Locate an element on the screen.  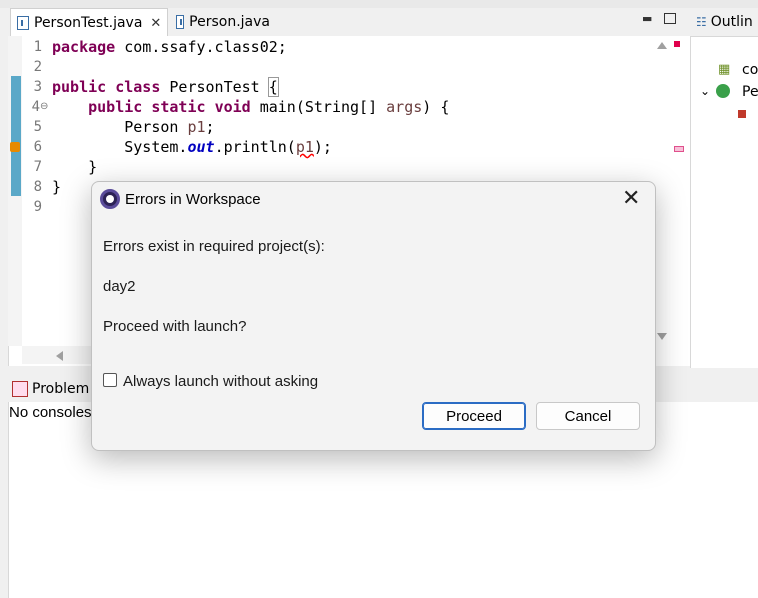
package-icon: ▦ is located at coordinates (724, 69).